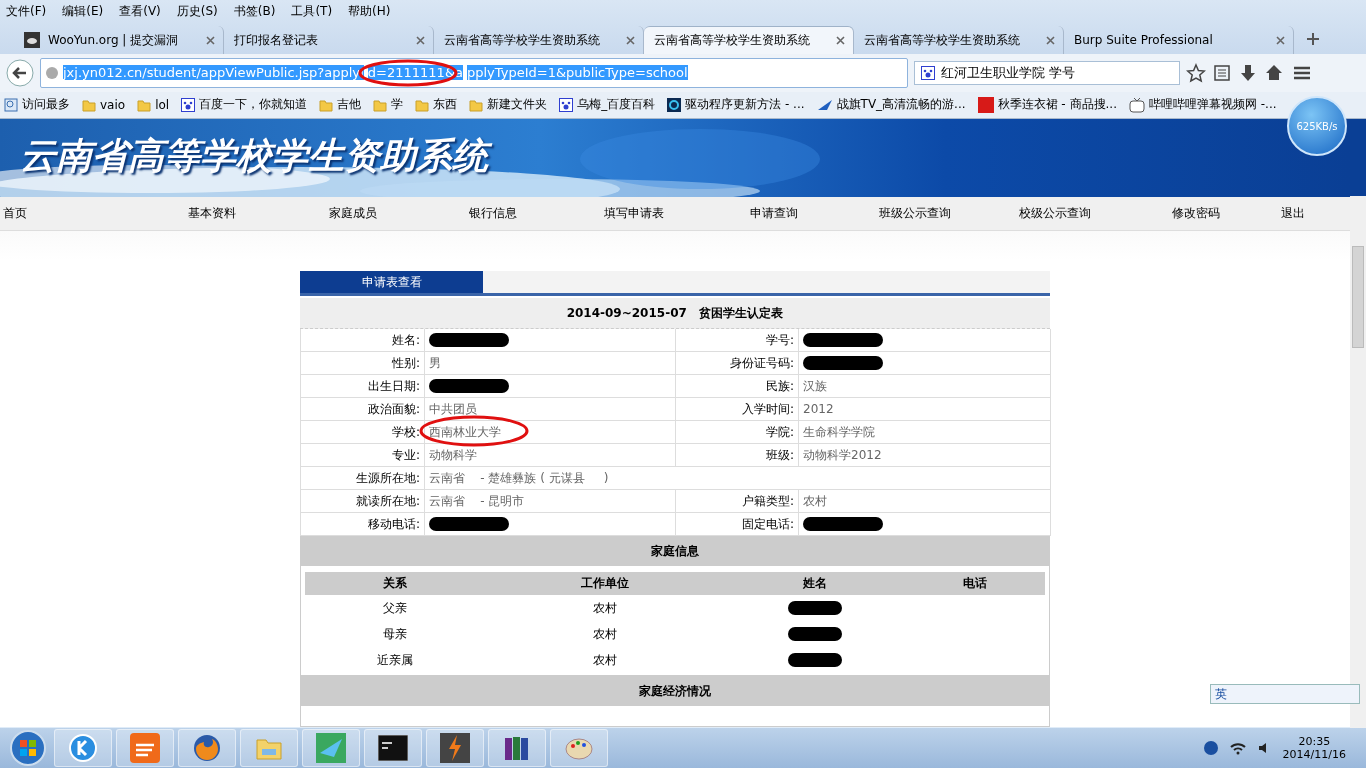 The image size is (1366, 768). I want to click on field-label: 姓名:, so click(363, 341).